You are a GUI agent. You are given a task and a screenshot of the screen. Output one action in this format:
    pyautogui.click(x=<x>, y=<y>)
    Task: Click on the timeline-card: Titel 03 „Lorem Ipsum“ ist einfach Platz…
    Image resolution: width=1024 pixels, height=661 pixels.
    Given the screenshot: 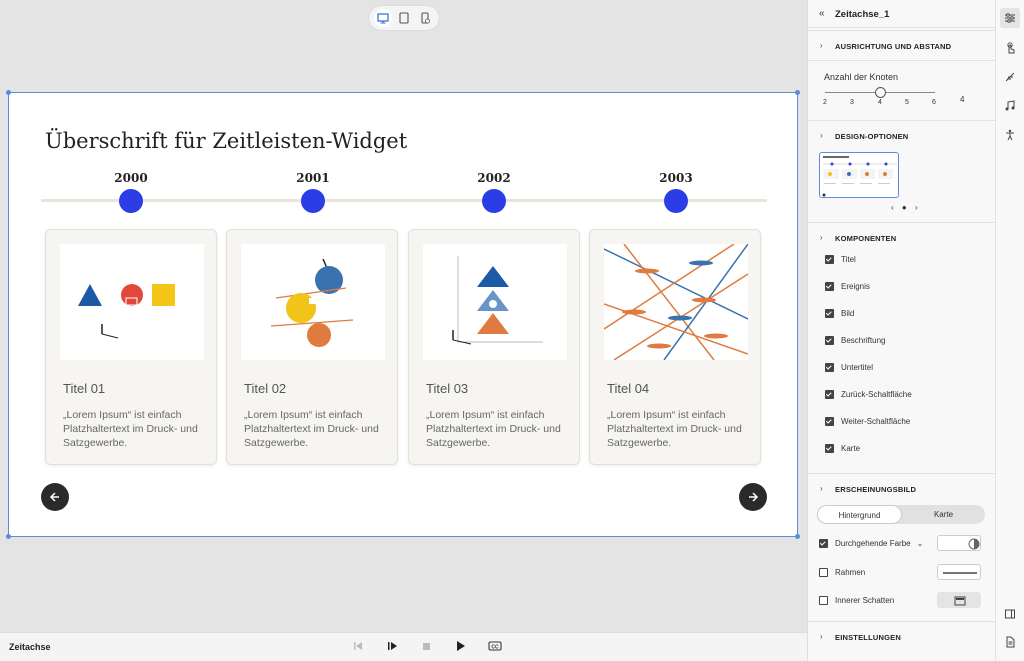 What is the action you would take?
    pyautogui.click(x=494, y=347)
    